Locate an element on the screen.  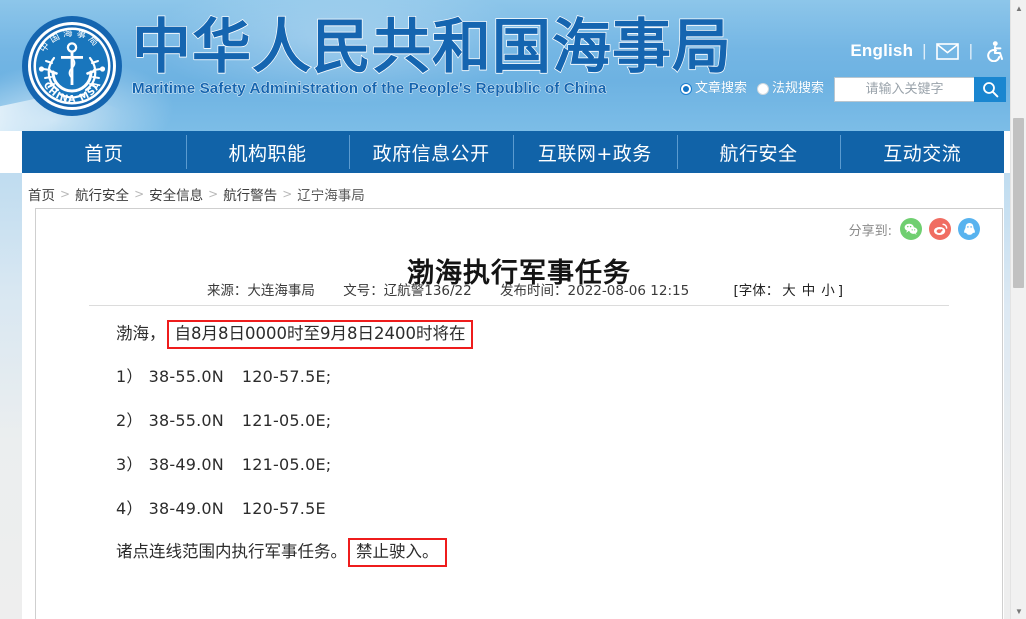
search-button is located at coordinates (990, 89).